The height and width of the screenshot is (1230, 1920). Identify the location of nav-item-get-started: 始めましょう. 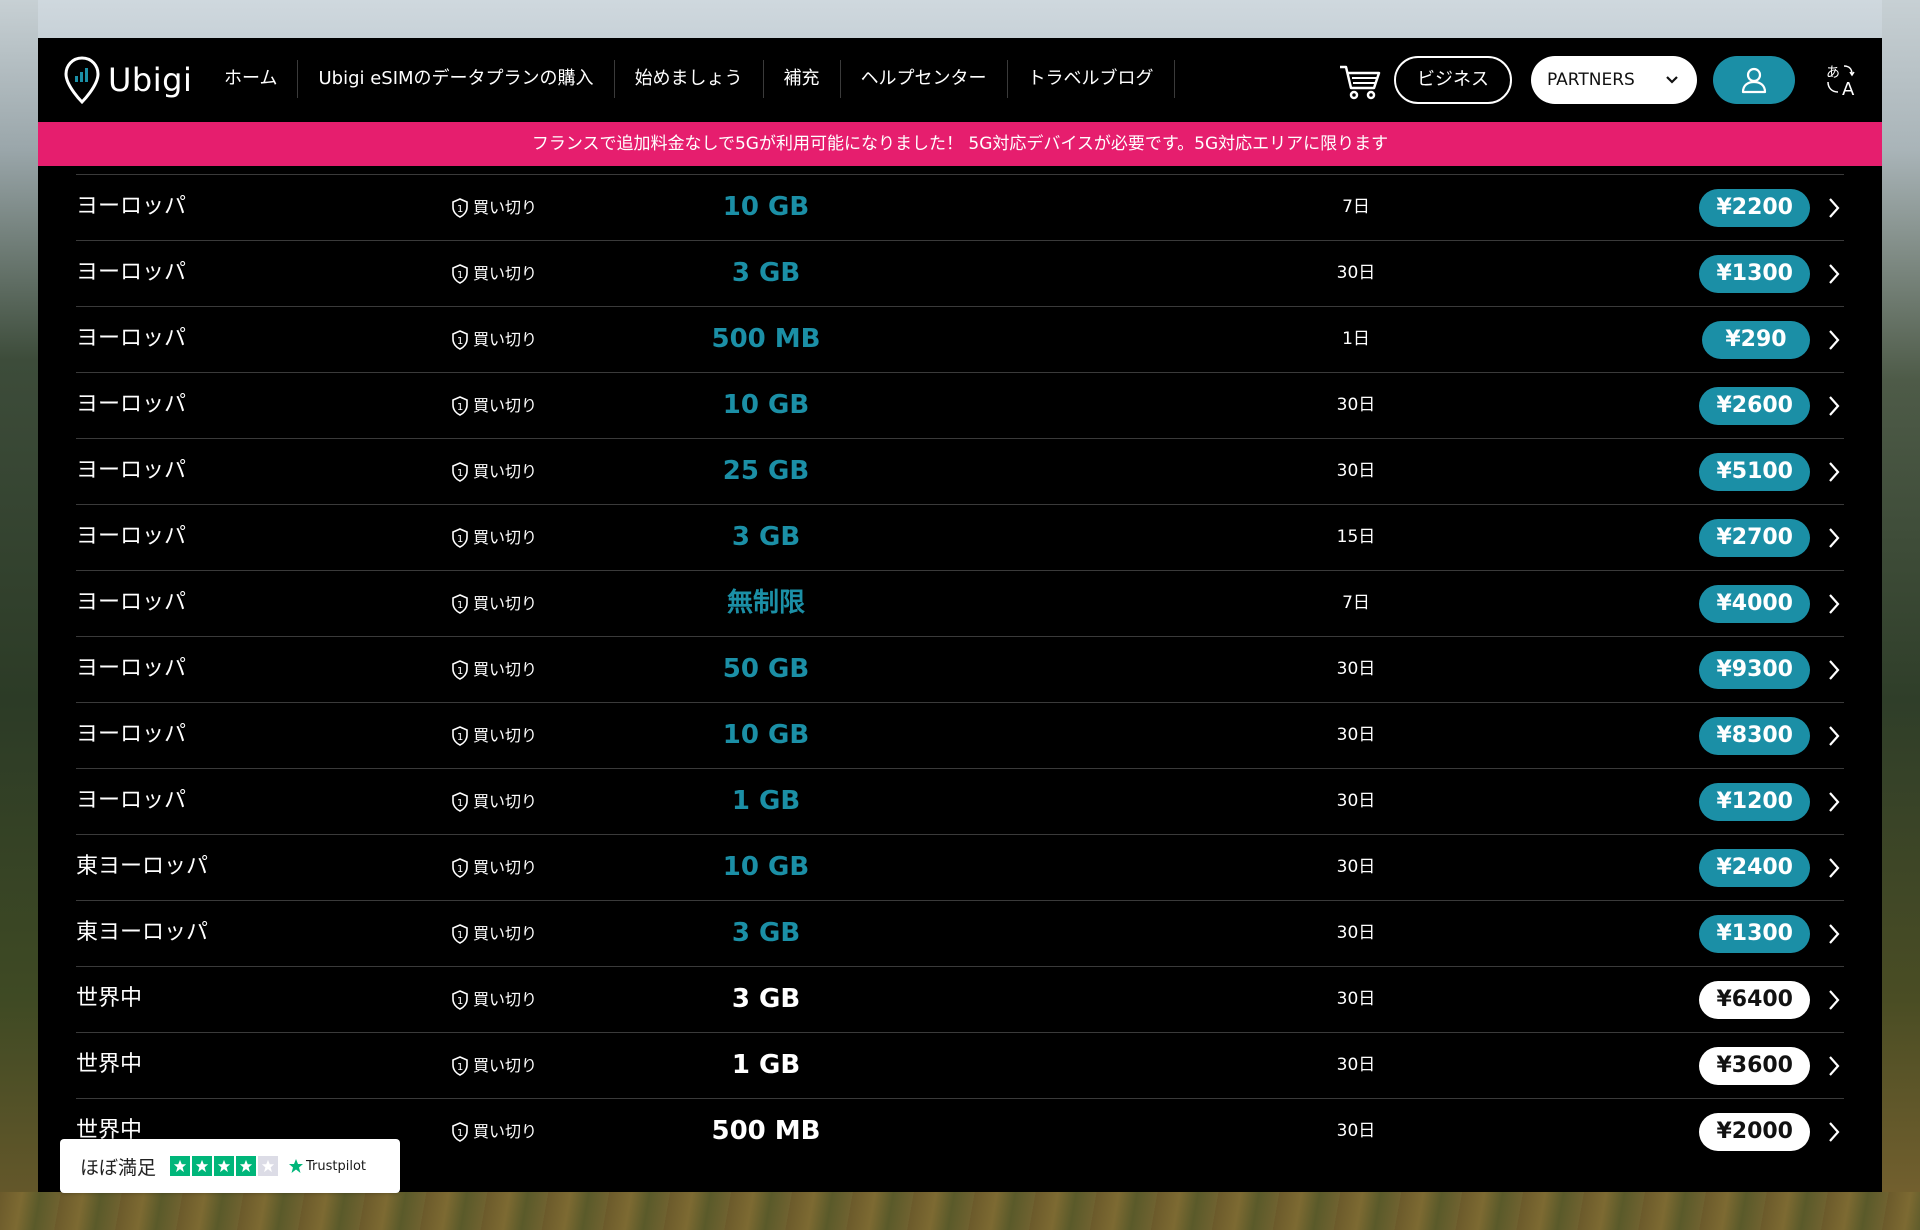
(689, 79).